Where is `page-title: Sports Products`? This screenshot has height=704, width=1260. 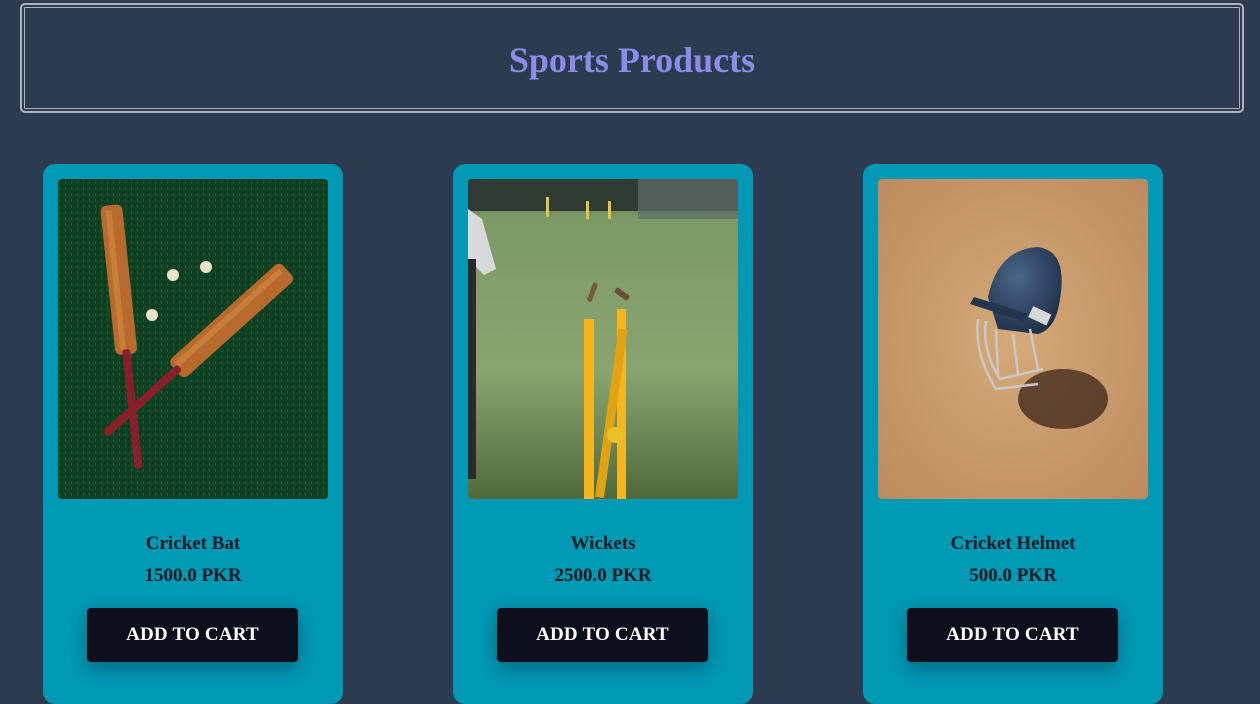
page-title: Sports Products is located at coordinates (632, 60).